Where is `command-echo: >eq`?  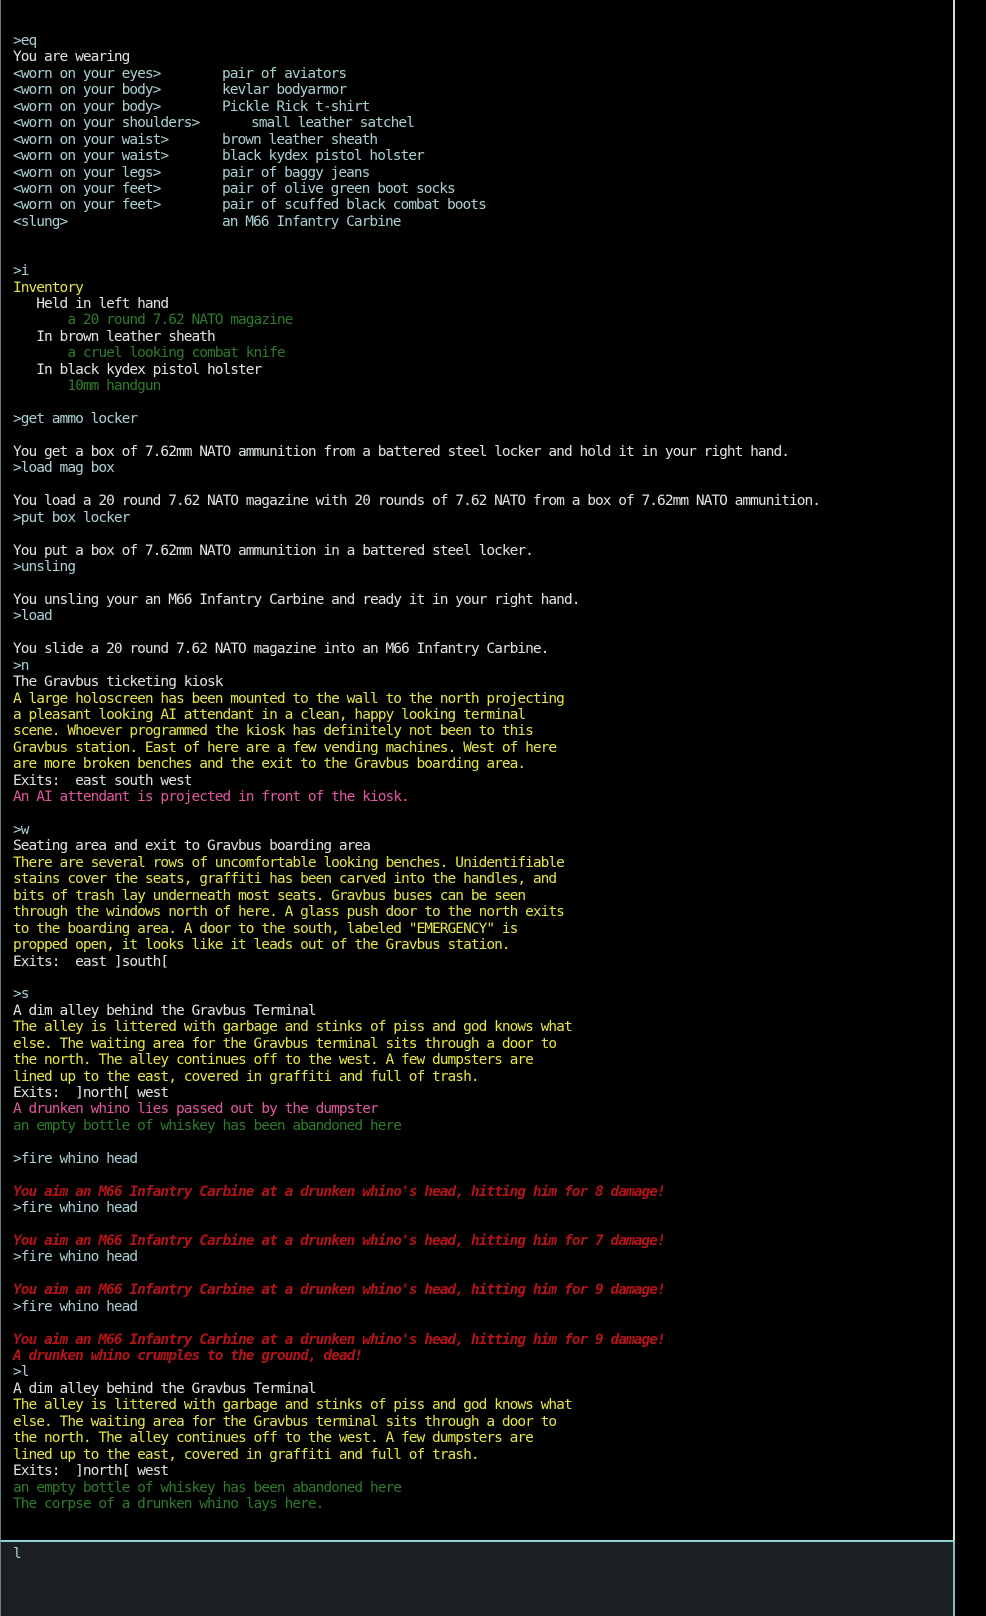
command-echo: >eq is located at coordinates (25, 41).